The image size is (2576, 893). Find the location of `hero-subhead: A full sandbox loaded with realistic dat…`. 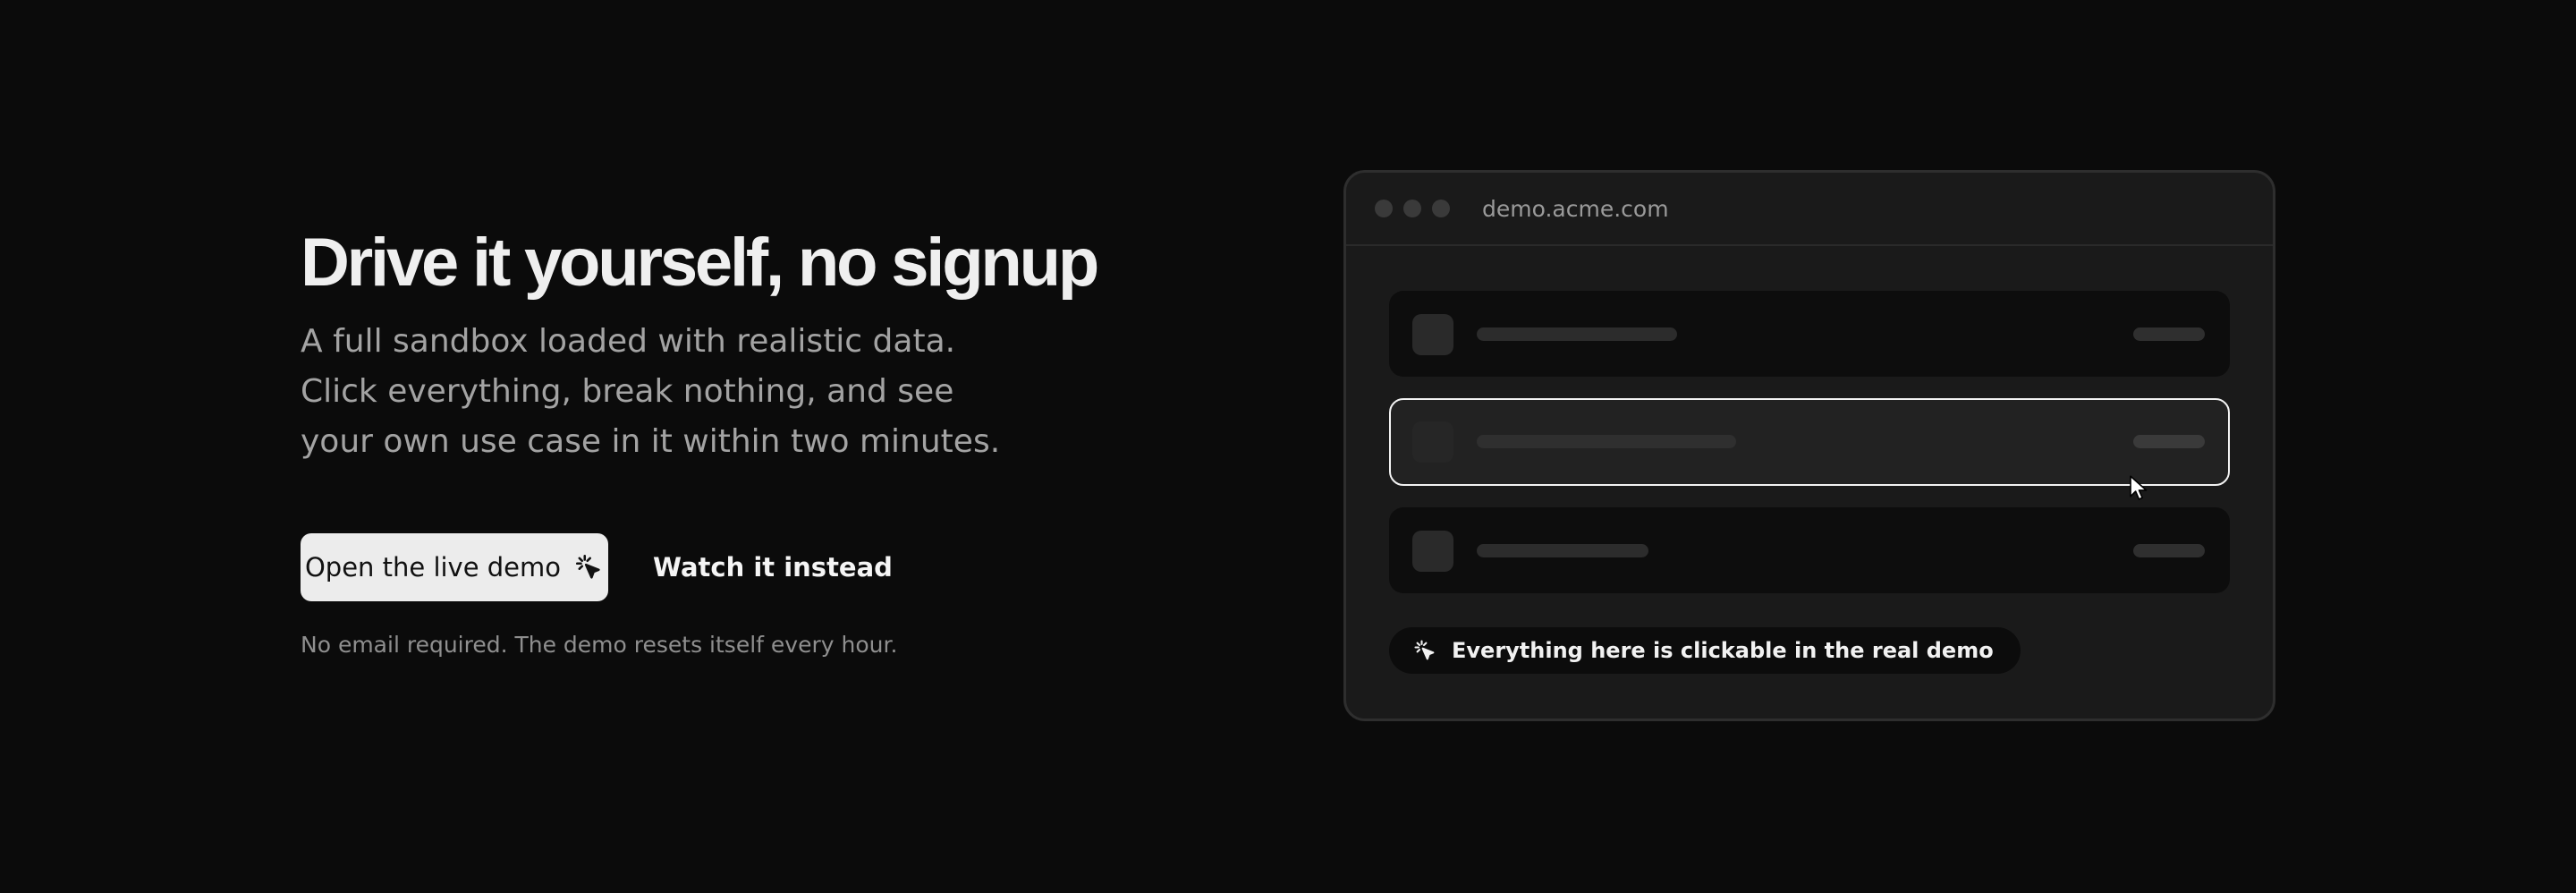

hero-subhead: A full sandbox loaded with realistic dat… is located at coordinates (667, 392).